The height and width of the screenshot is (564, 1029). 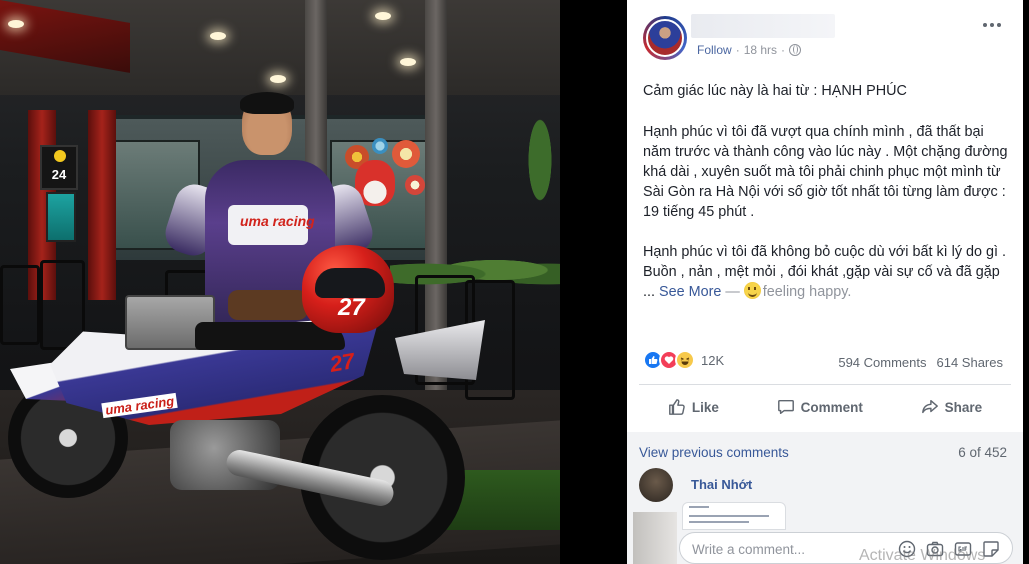 I want to click on view-previous-comments-link: View previous comments, so click(x=714, y=452).